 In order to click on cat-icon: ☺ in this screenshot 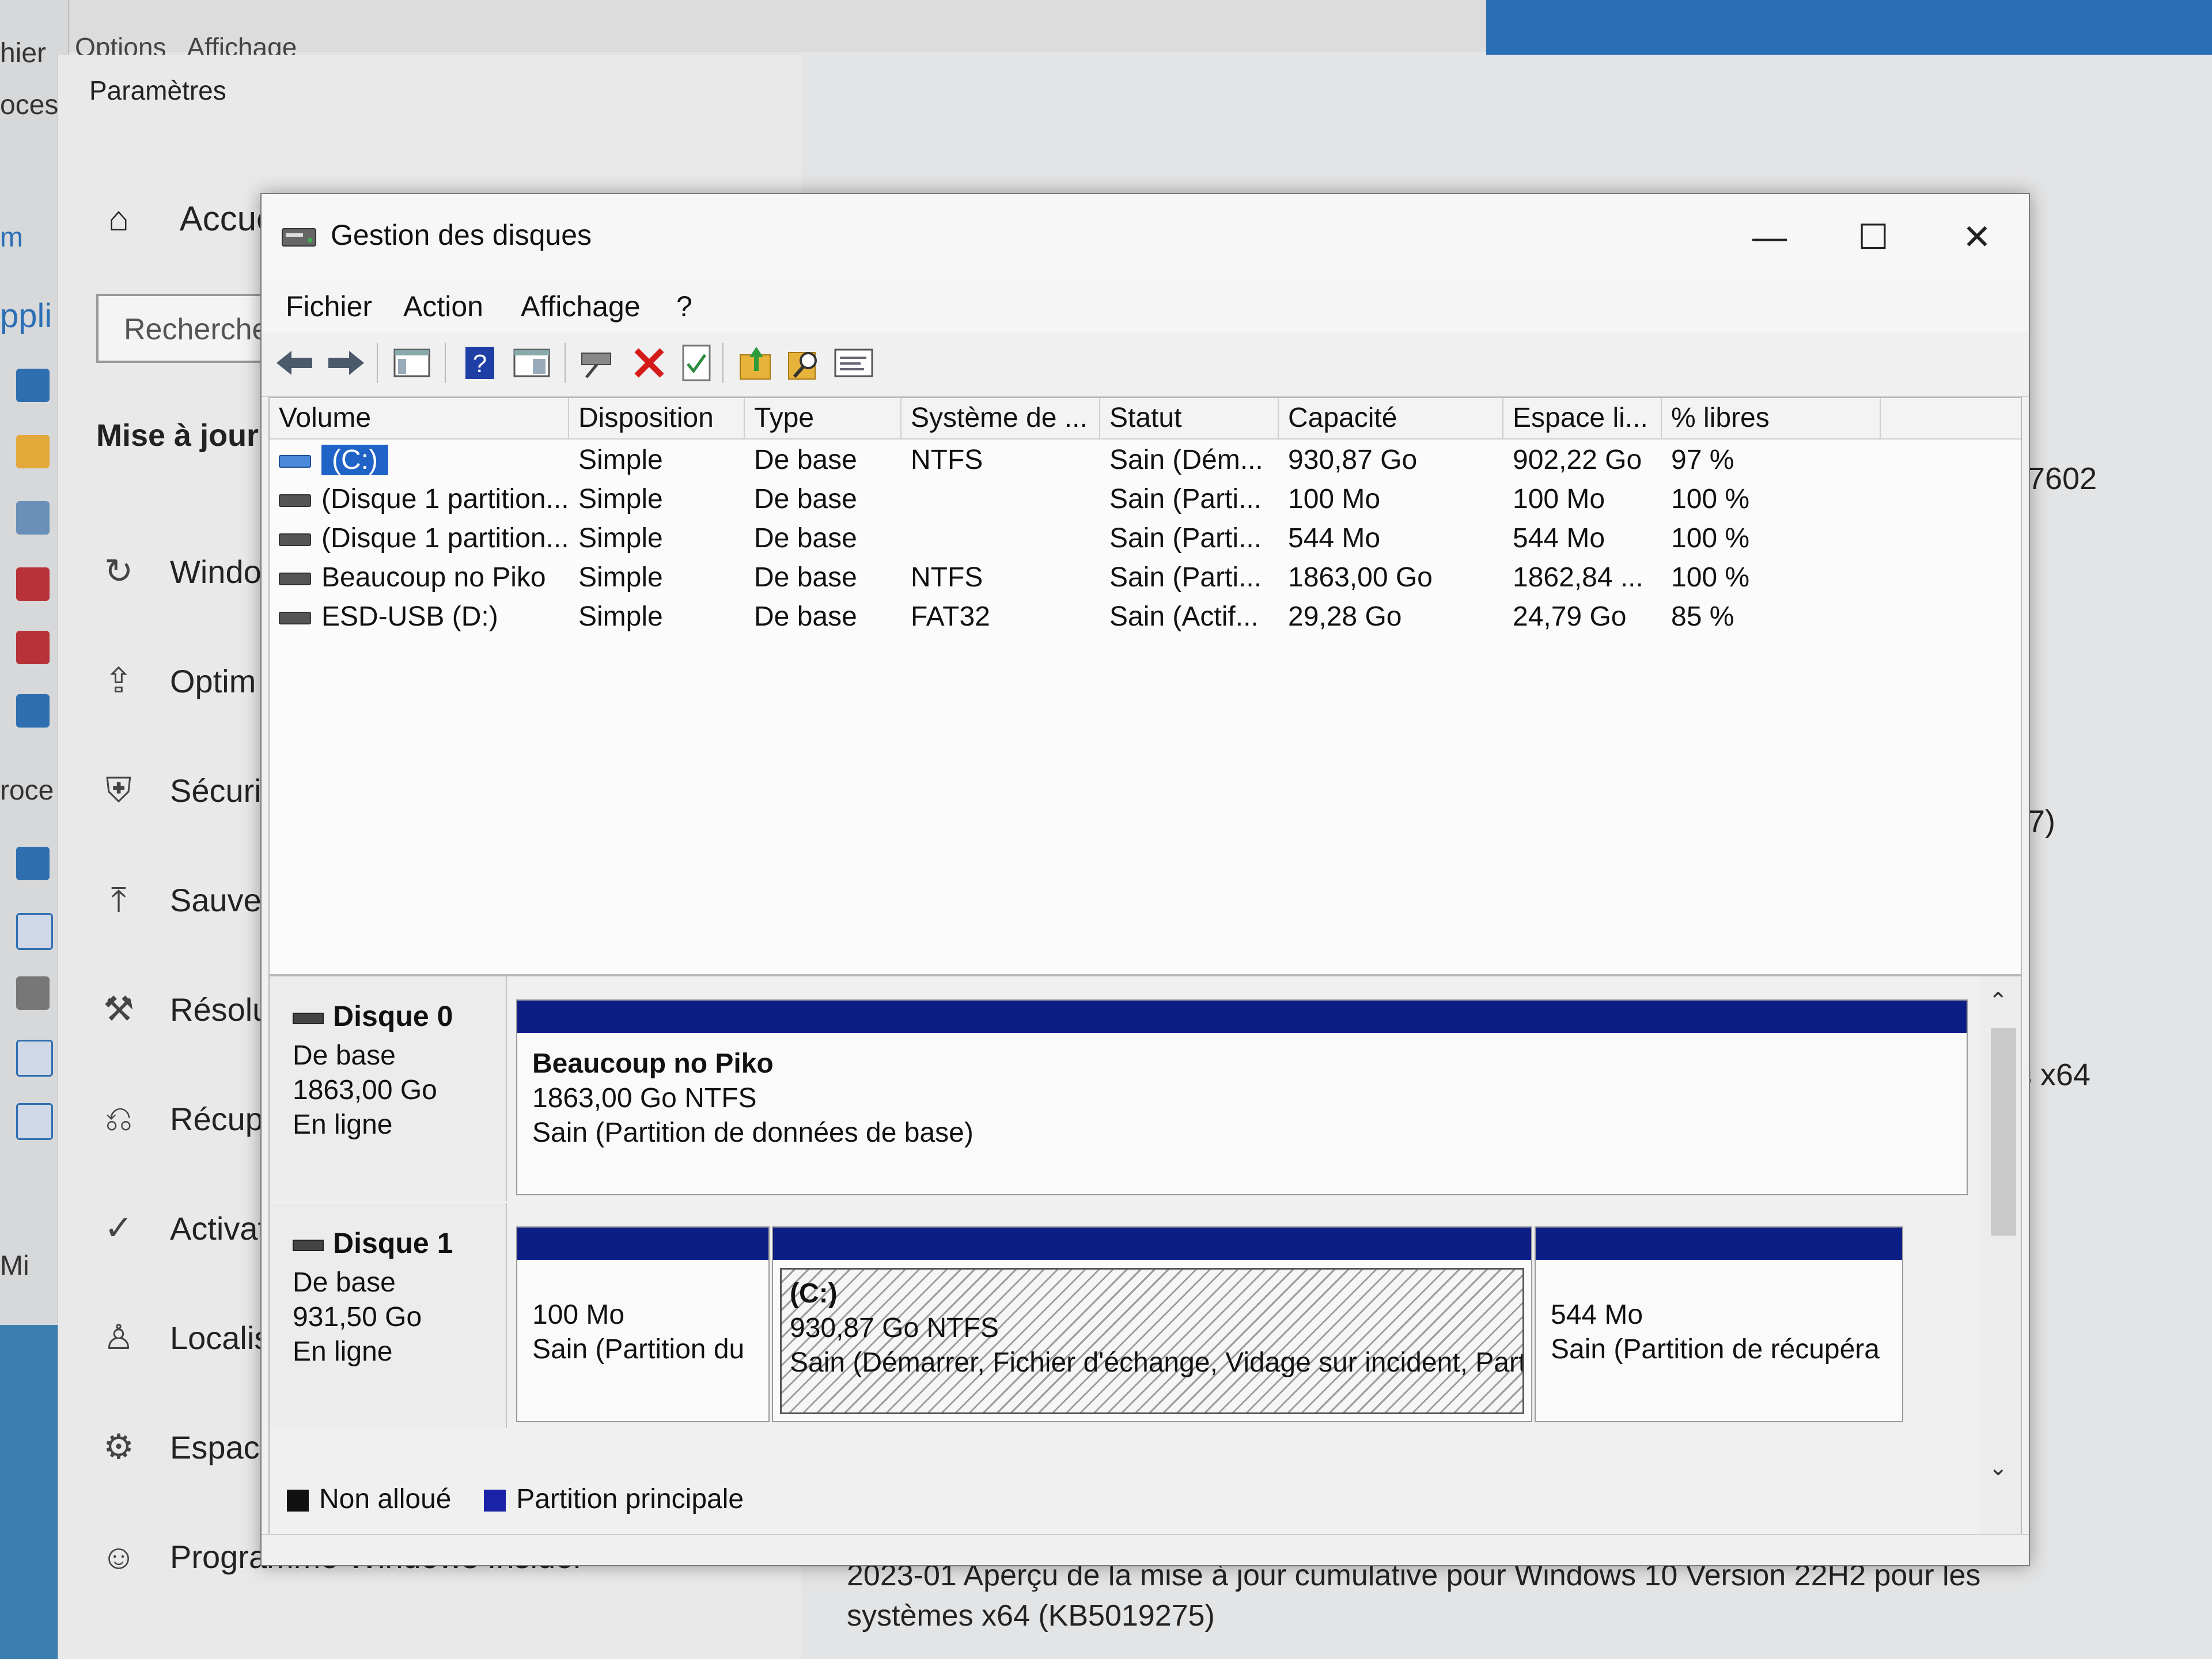, I will do `click(119, 1556)`.